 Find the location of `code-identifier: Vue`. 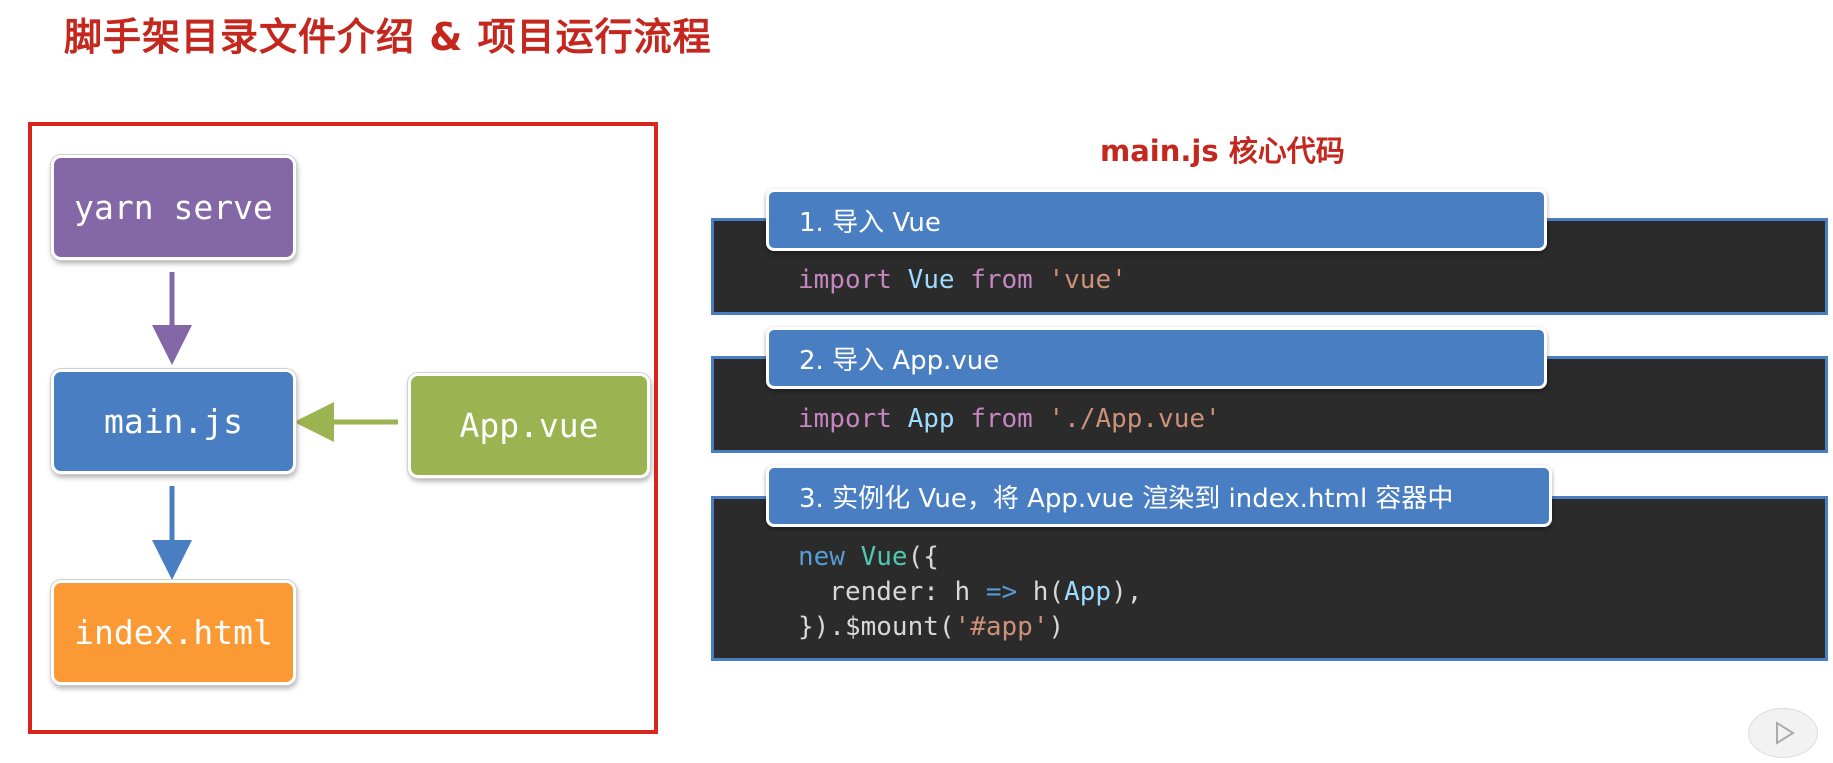

code-identifier: Vue is located at coordinates (931, 280).